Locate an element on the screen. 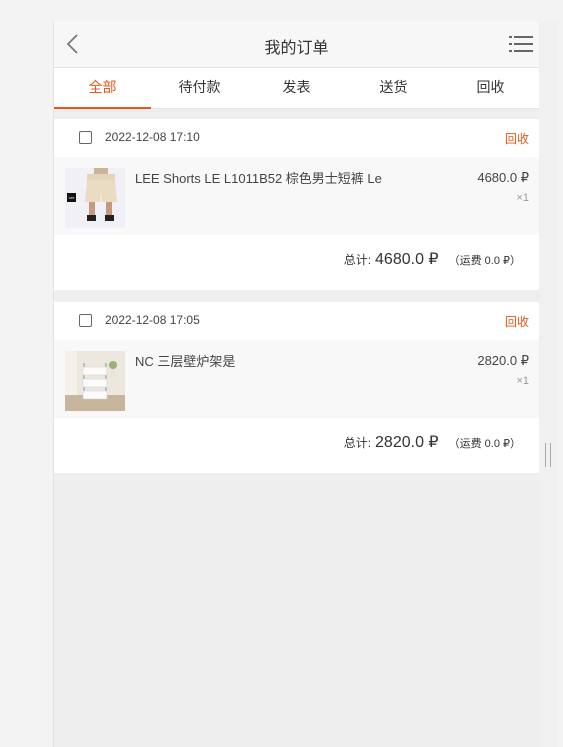 Image resolution: width=563 pixels, height=747 pixels. product-name: LEE Shorts LE L1011B52 棕色男士短裤 Le is located at coordinates (258, 178).